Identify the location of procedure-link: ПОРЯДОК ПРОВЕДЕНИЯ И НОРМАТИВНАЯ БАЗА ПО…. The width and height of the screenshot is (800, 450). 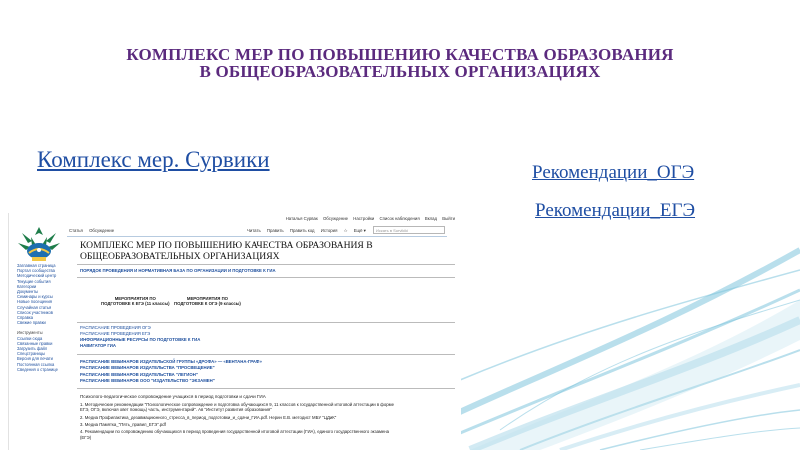
(267, 270).